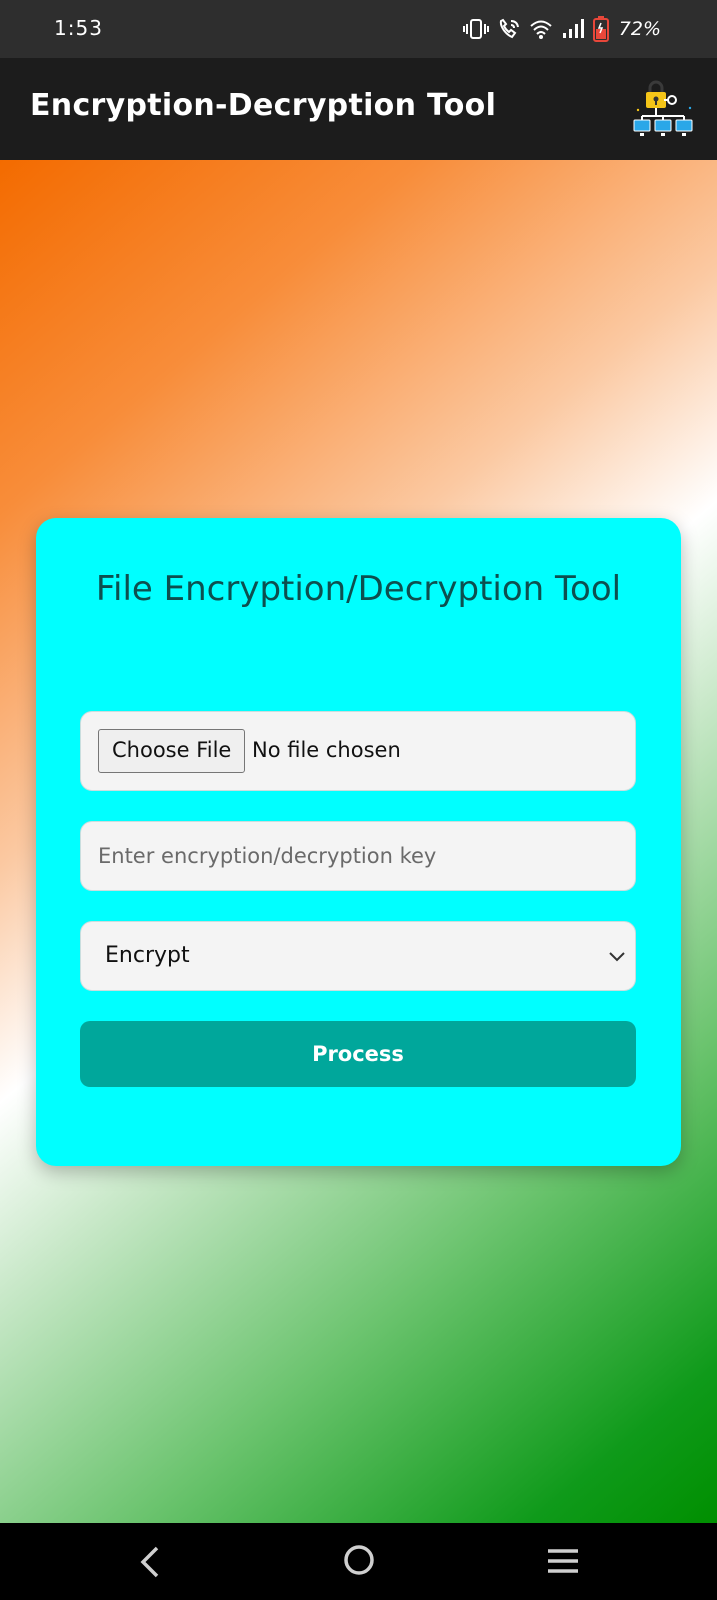 The image size is (717, 1600). I want to click on wifi-call-icon, so click(509, 28).